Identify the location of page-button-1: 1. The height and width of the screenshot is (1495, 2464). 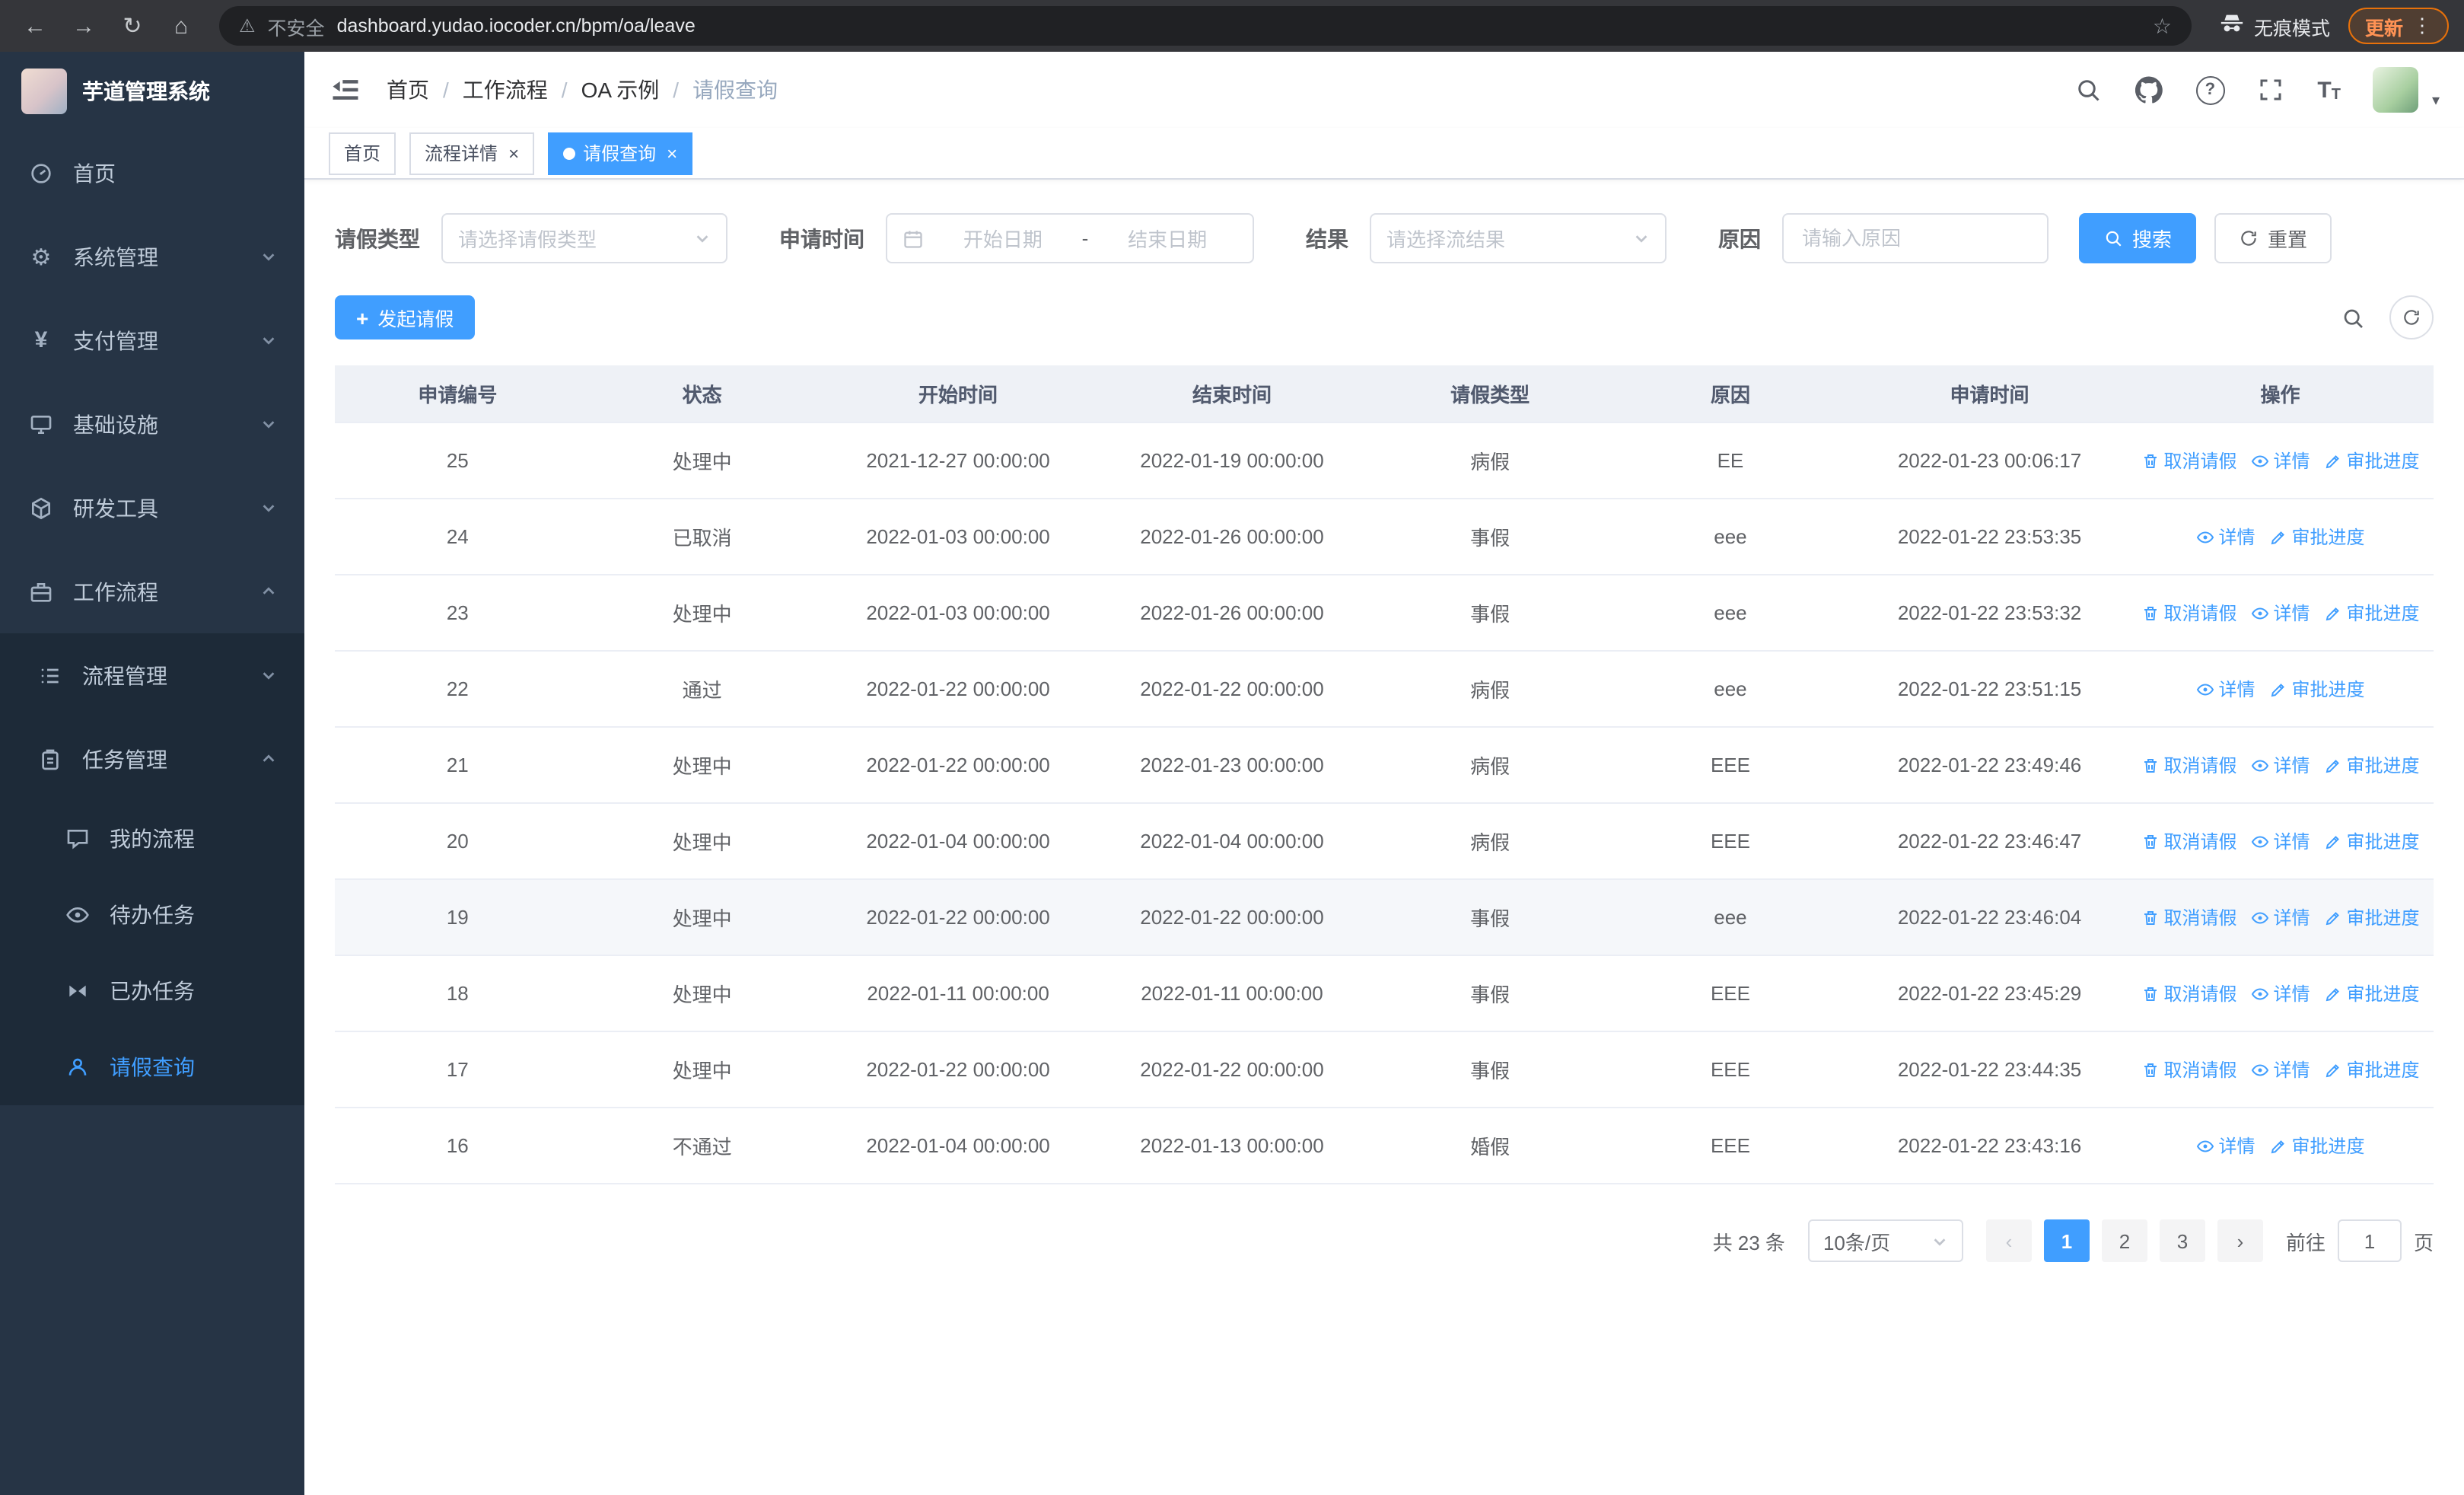
(2066, 1241).